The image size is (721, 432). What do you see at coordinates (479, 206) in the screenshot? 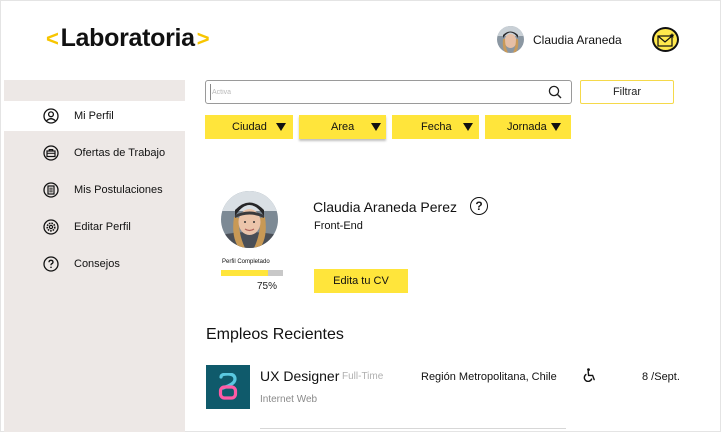
I see `question-icon: ?` at bounding box center [479, 206].